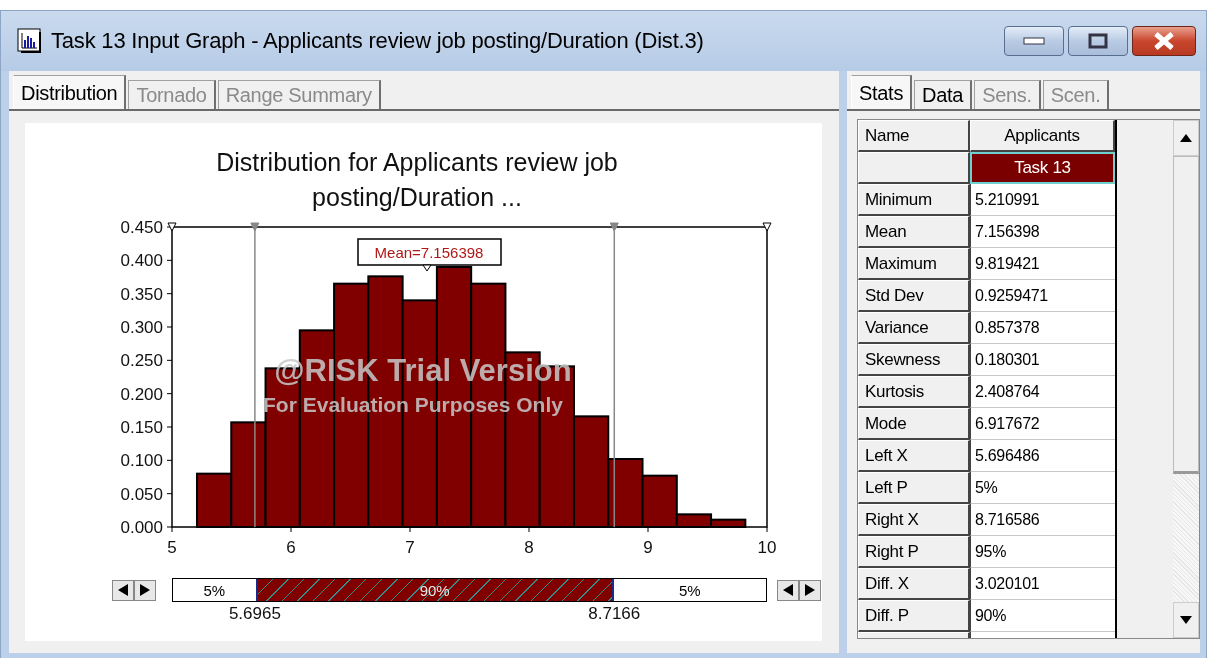  What do you see at coordinates (1042, 392) in the screenshot?
I see `table-cell: 2.408764` at bounding box center [1042, 392].